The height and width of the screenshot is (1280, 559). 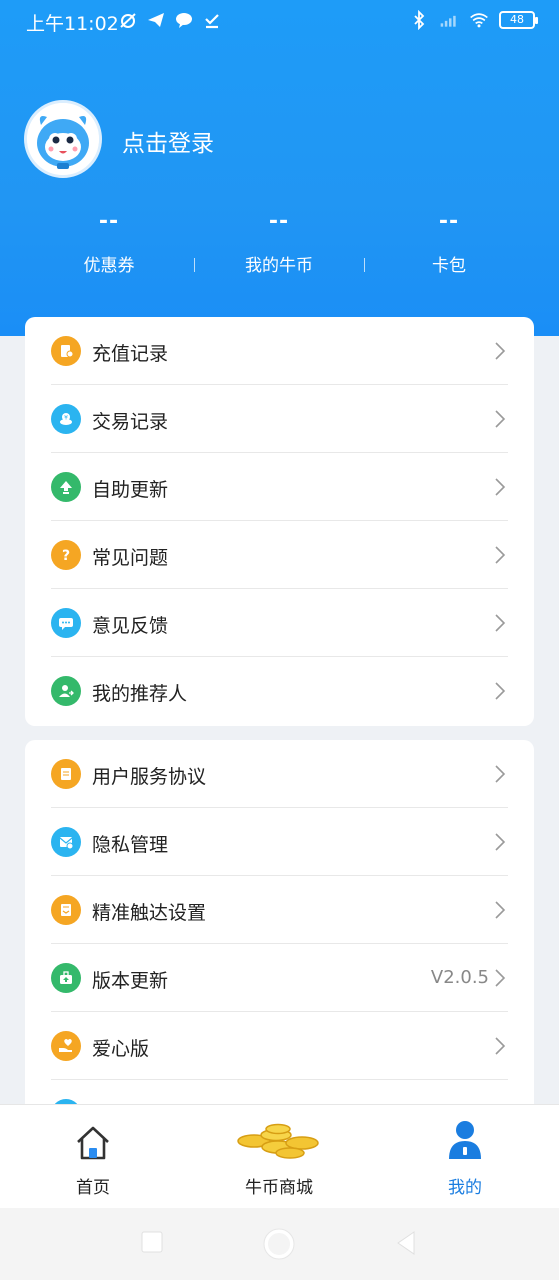 I want to click on mascot-avatar-icon, so click(x=63, y=139).